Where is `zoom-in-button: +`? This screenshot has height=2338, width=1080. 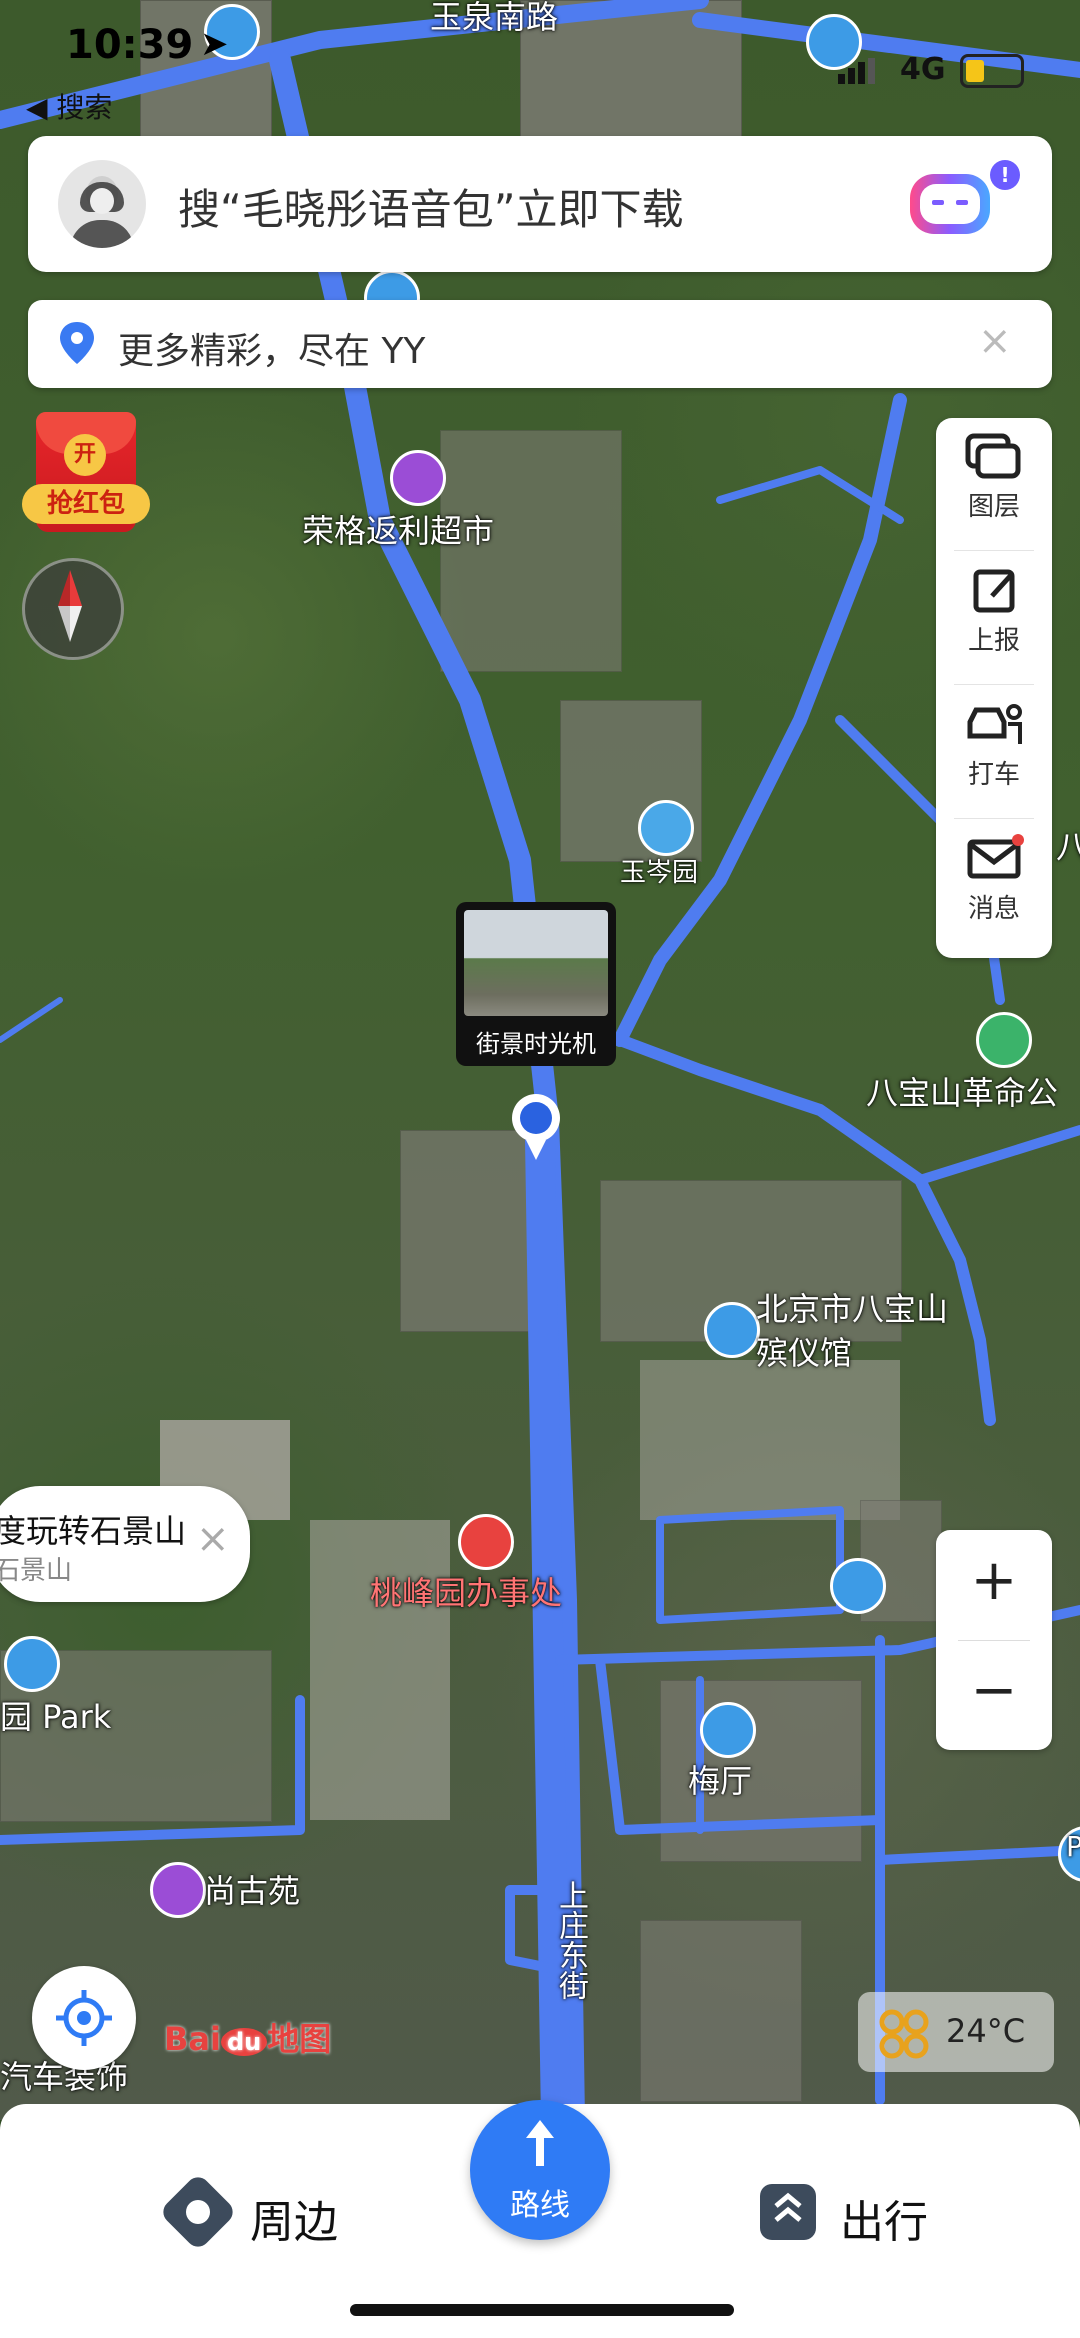
zoom-in-button: + is located at coordinates (994, 1580).